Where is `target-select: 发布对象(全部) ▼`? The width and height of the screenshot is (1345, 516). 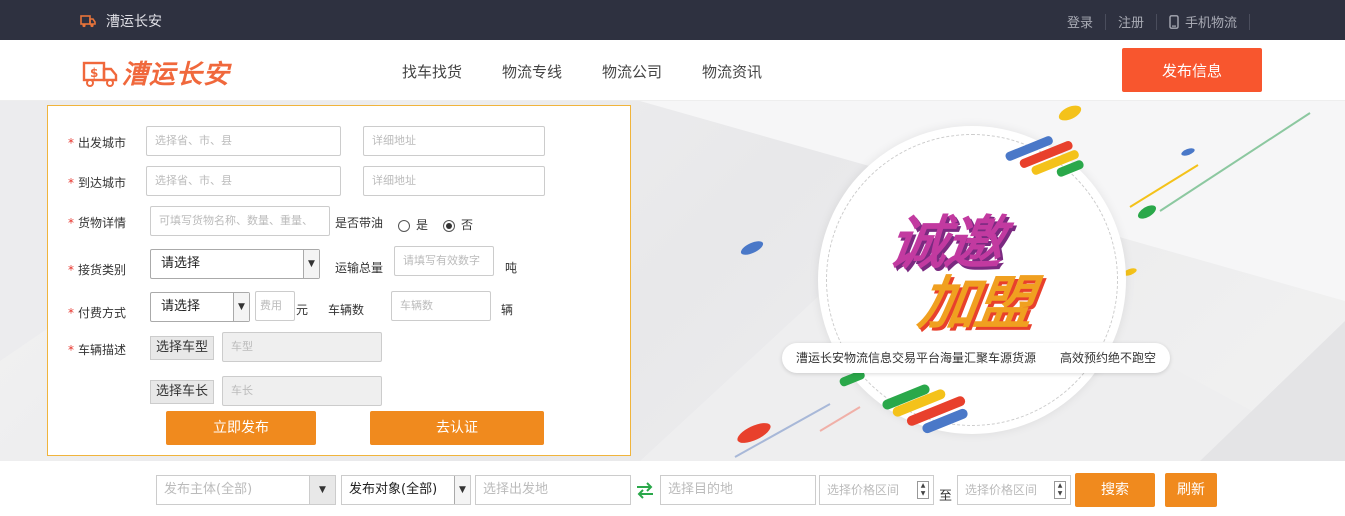
target-select: 发布对象(全部) ▼ is located at coordinates (406, 490).